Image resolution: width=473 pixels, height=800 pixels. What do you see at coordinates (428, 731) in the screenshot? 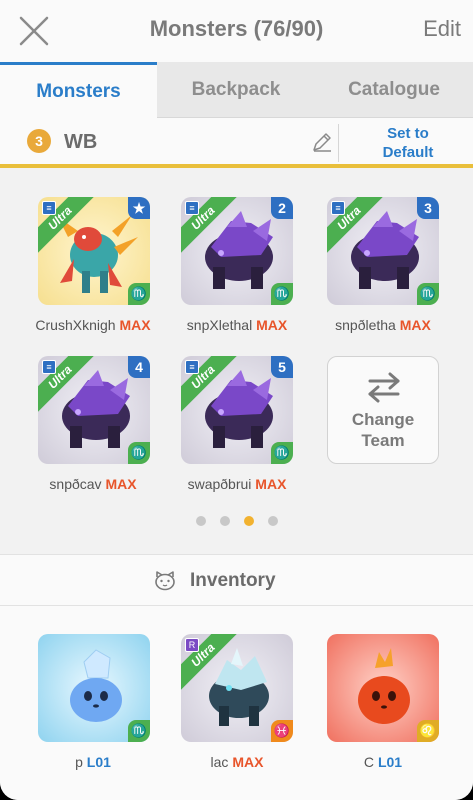
I see `element-icon: ♌` at bounding box center [428, 731].